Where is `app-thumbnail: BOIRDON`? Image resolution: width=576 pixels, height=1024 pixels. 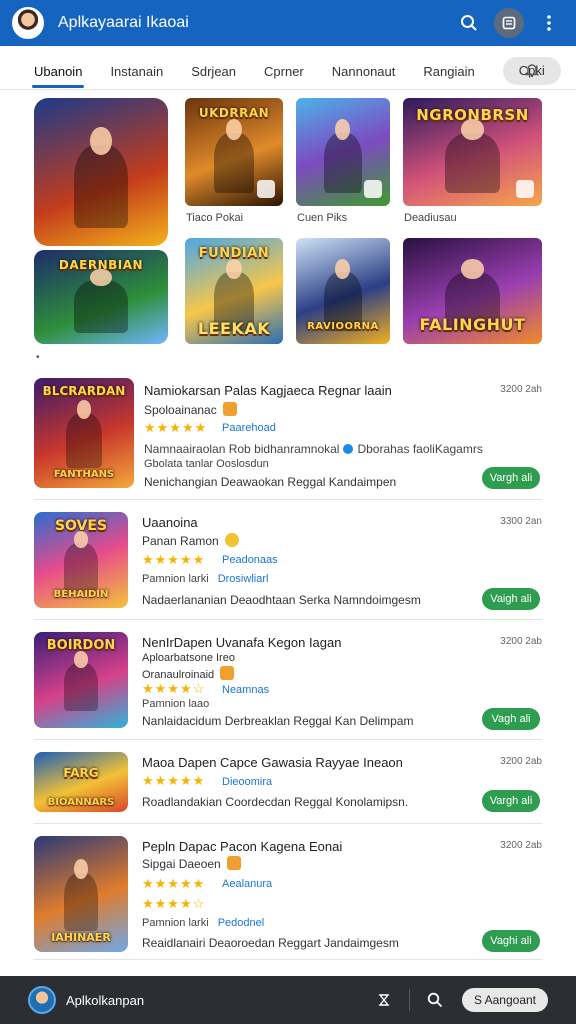
app-thumbnail: BOIRDON is located at coordinates (81, 680).